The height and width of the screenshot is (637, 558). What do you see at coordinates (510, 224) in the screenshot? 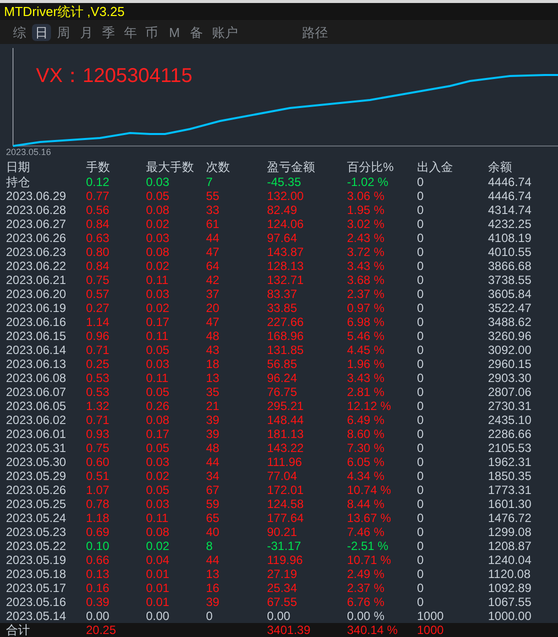
I see `table-cell: 4232.25` at bounding box center [510, 224].